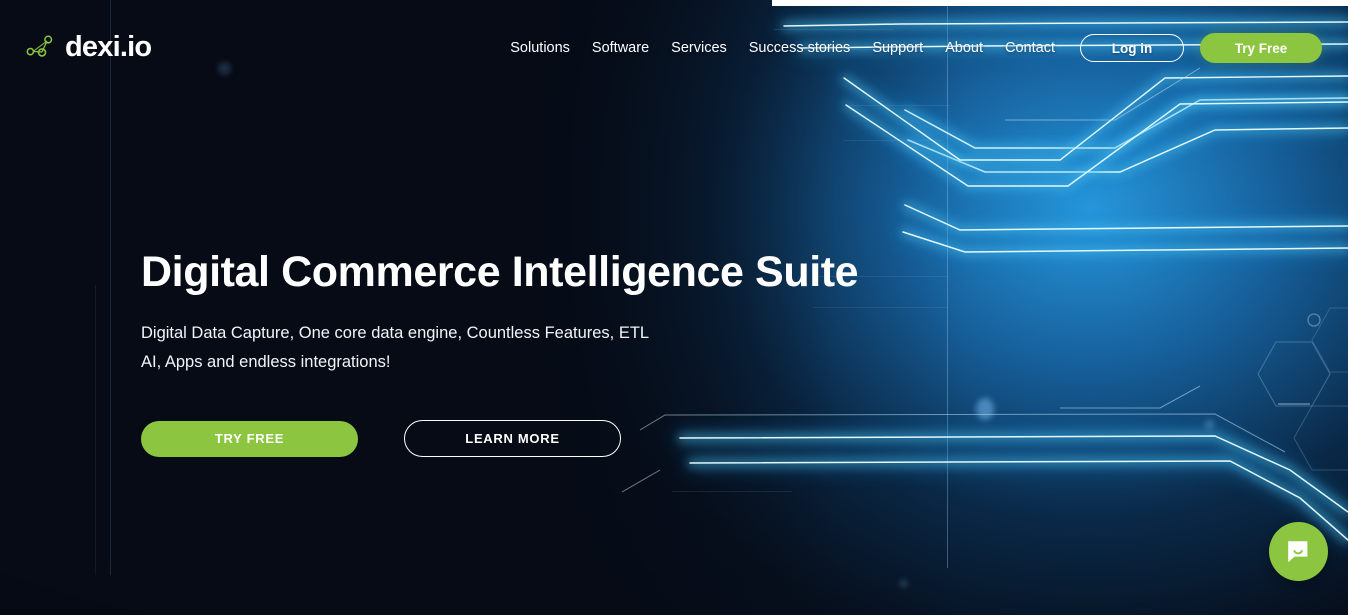 This screenshot has width=1348, height=615. I want to click on try-free-button-hero: TRY FREE, so click(249, 438).